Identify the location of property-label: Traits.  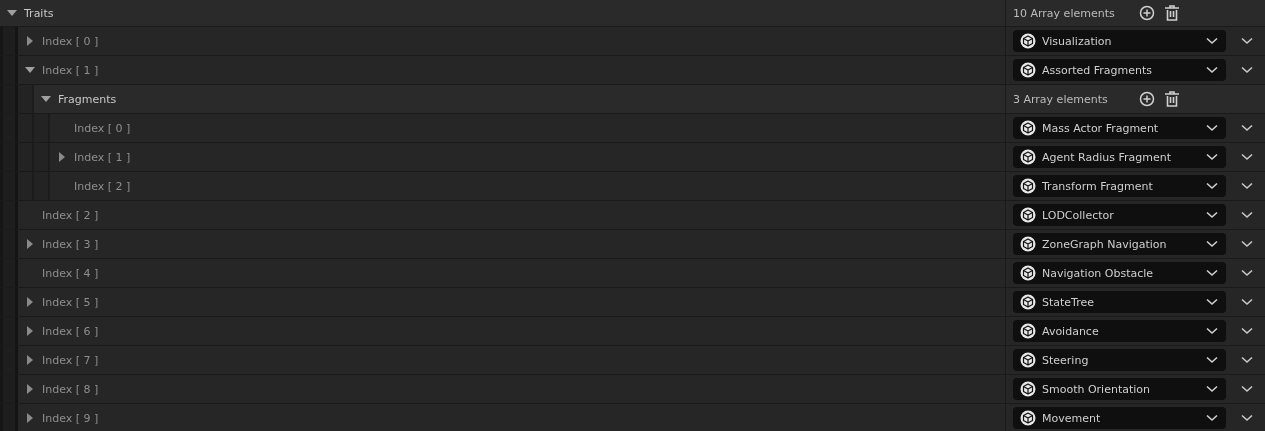
(39, 13).